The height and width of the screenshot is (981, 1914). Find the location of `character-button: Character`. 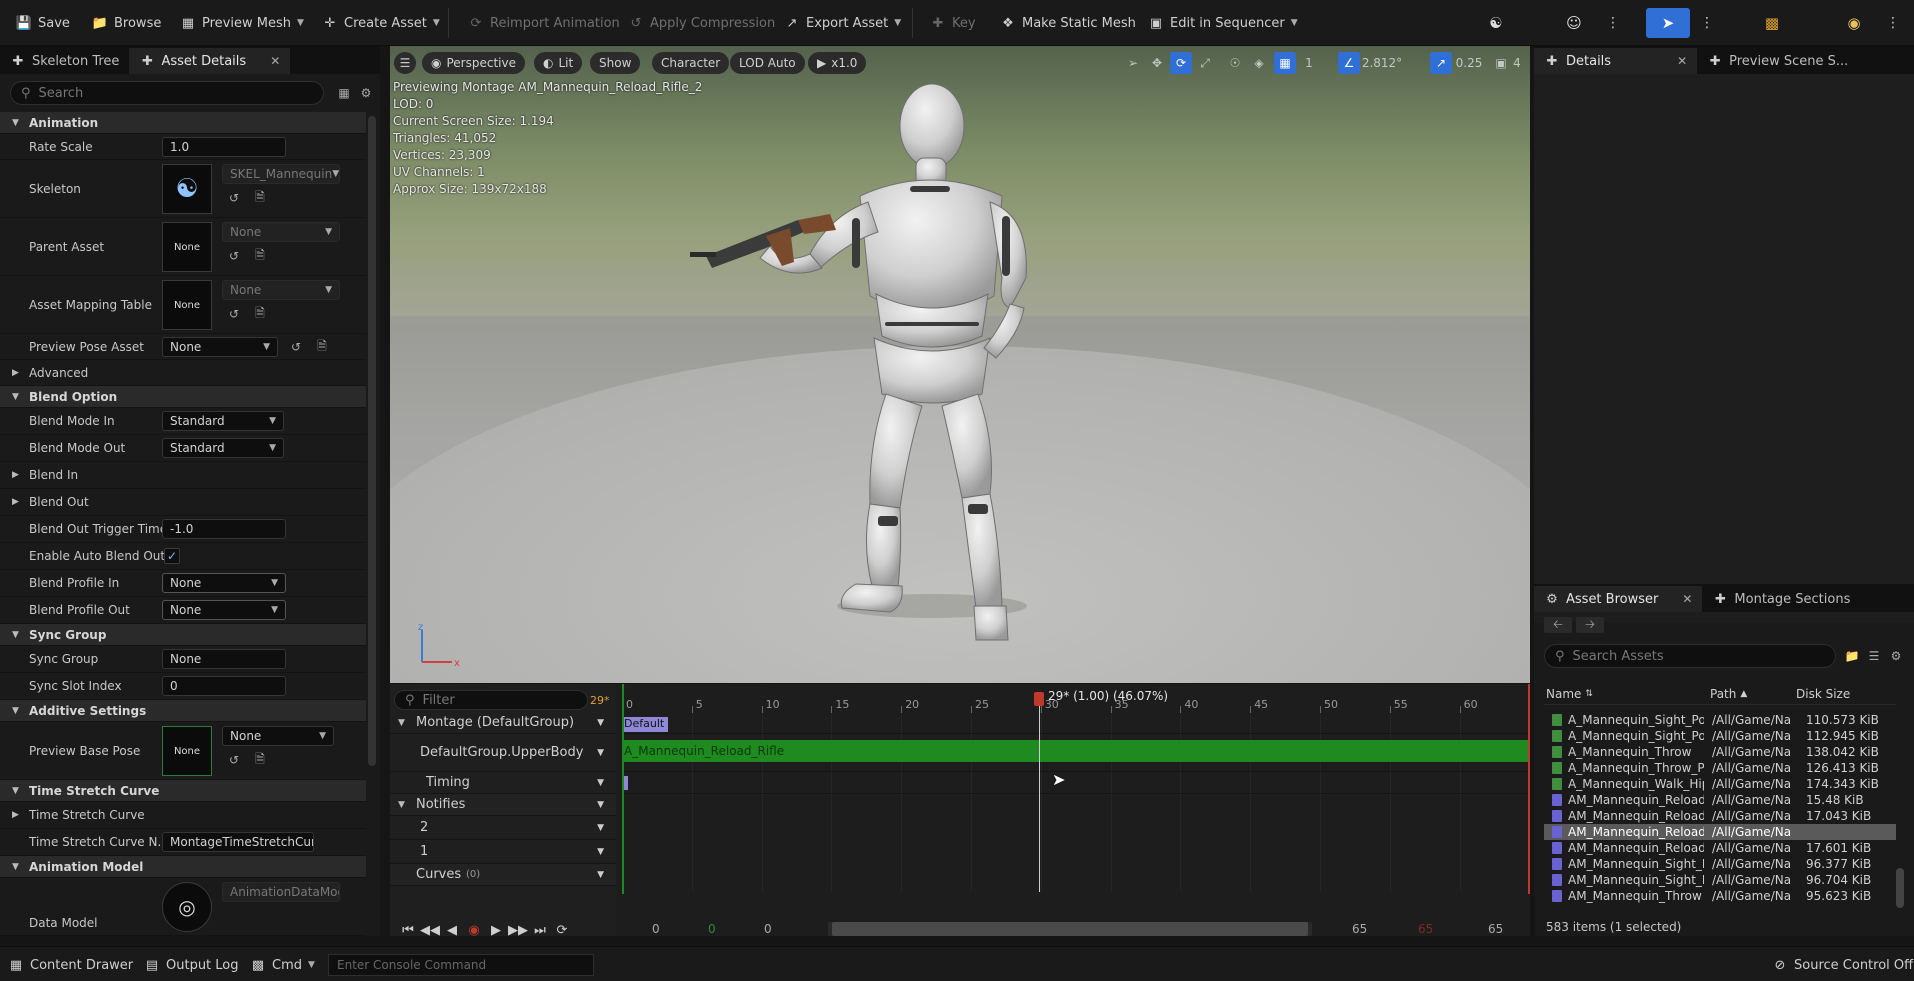

character-button: Character is located at coordinates (691, 63).